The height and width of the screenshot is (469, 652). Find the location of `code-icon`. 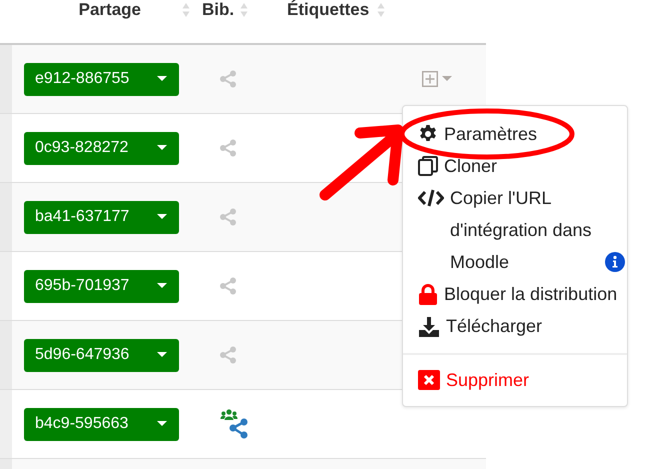

code-icon is located at coordinates (431, 198).